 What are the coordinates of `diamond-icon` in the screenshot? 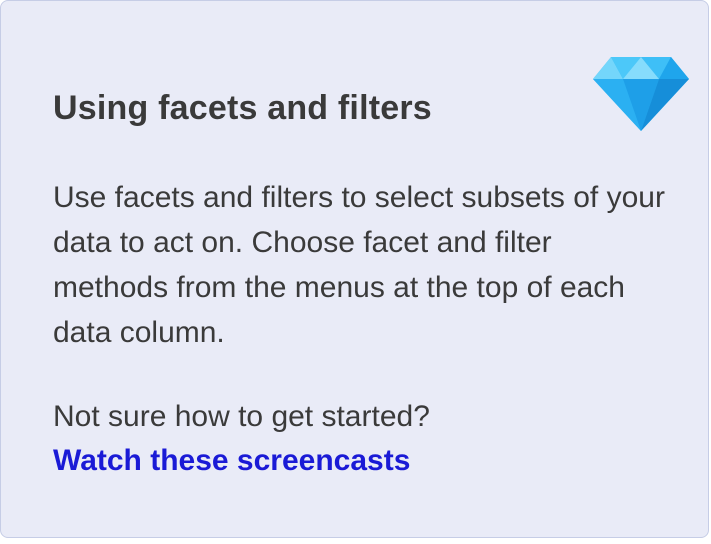 It's located at (641, 94).